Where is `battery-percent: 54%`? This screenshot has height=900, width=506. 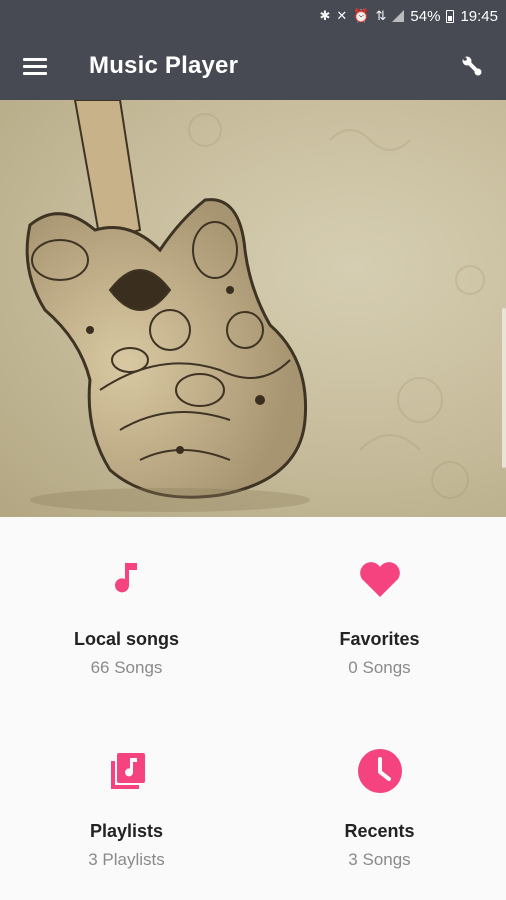 battery-percent: 54% is located at coordinates (425, 16).